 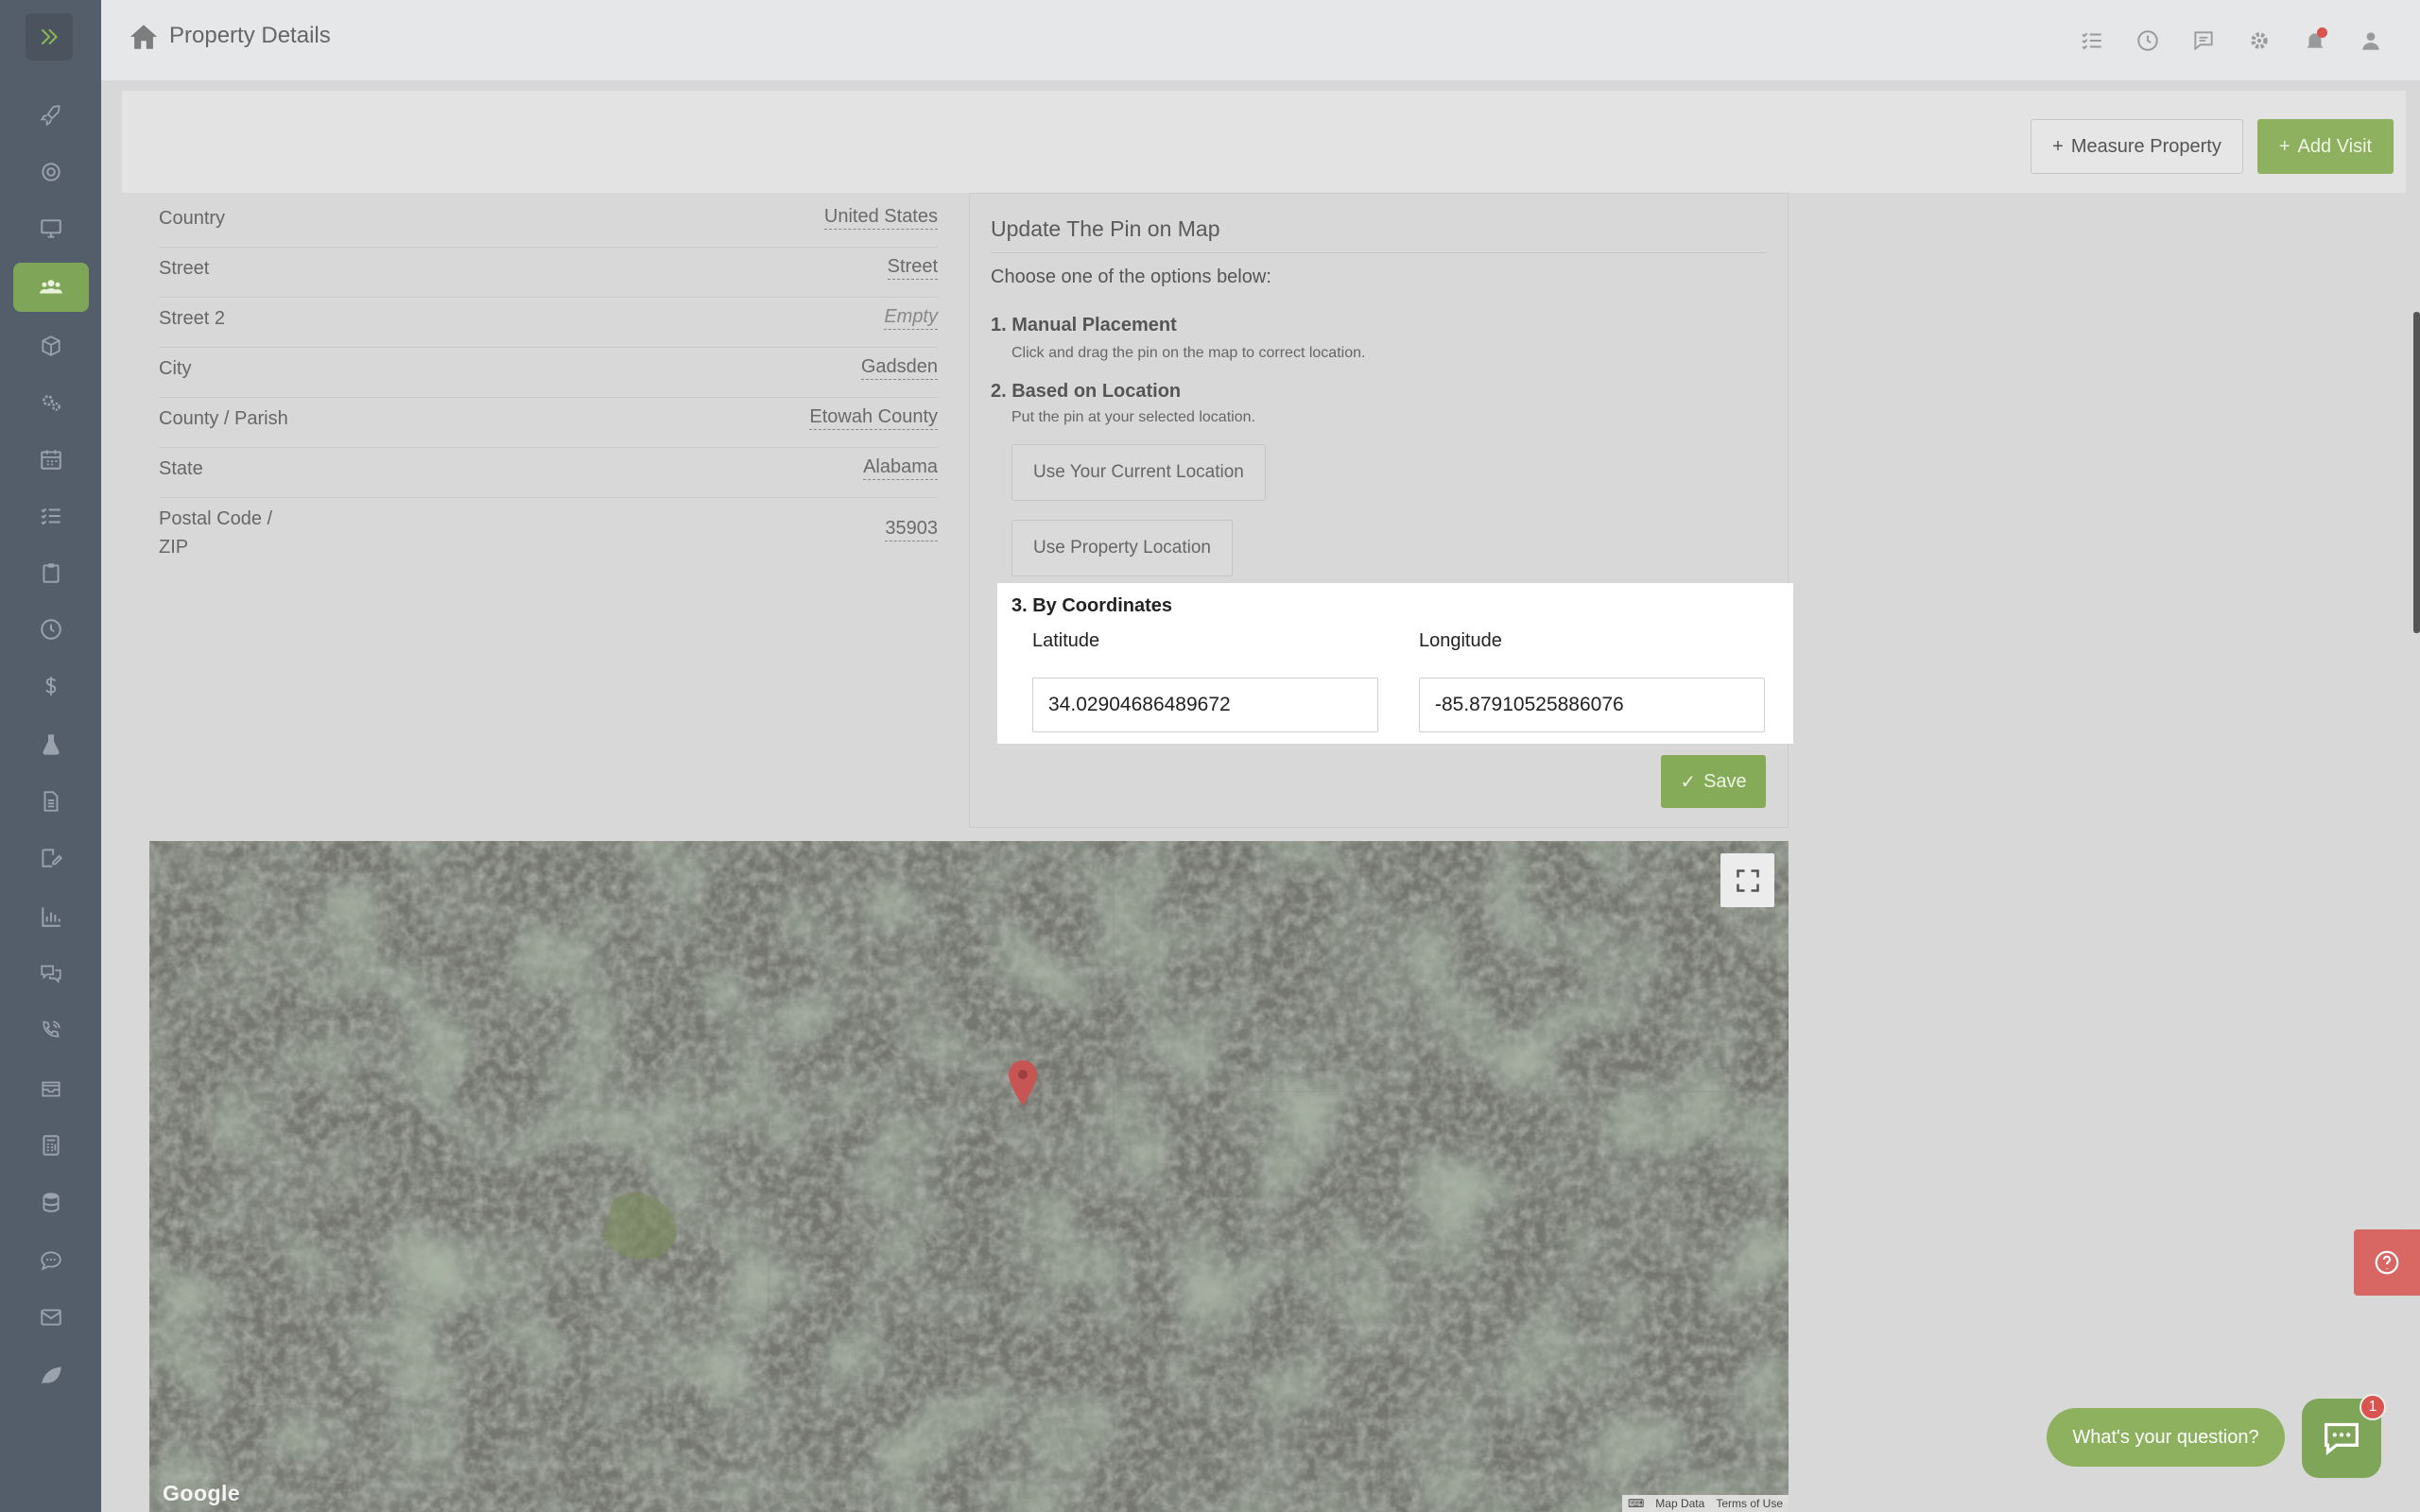 What do you see at coordinates (202, 1493) in the screenshot?
I see `google-logo: Google` at bounding box center [202, 1493].